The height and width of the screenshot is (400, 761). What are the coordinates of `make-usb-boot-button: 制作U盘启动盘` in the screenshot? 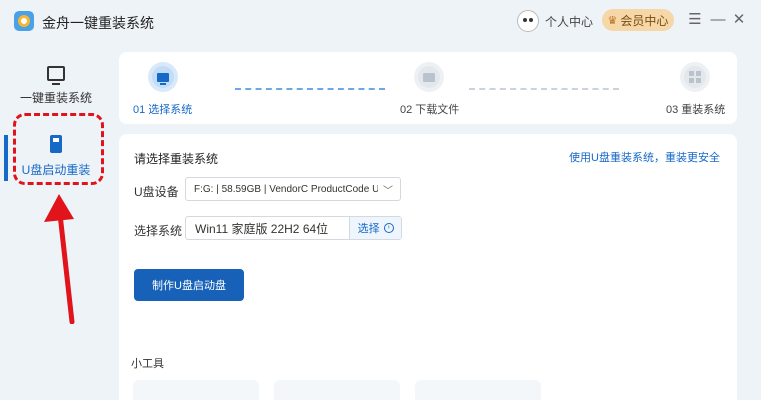 It's located at (189, 285).